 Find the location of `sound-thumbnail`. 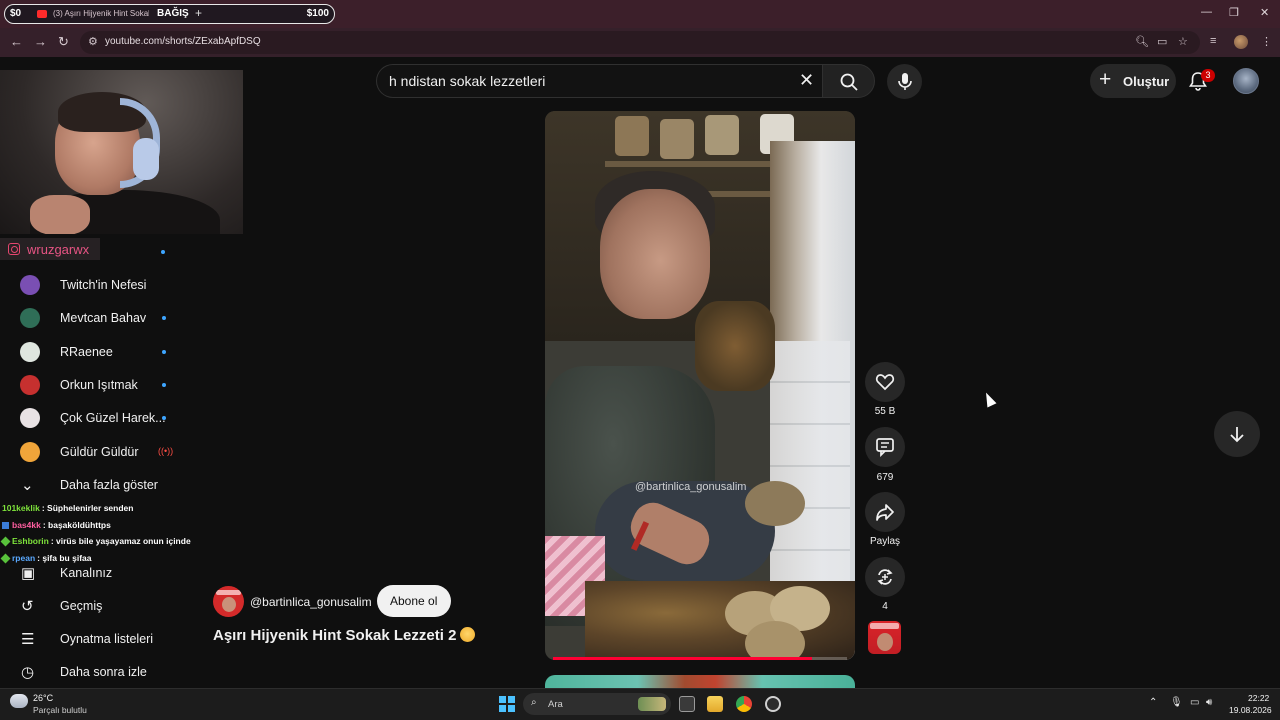

sound-thumbnail is located at coordinates (884, 637).